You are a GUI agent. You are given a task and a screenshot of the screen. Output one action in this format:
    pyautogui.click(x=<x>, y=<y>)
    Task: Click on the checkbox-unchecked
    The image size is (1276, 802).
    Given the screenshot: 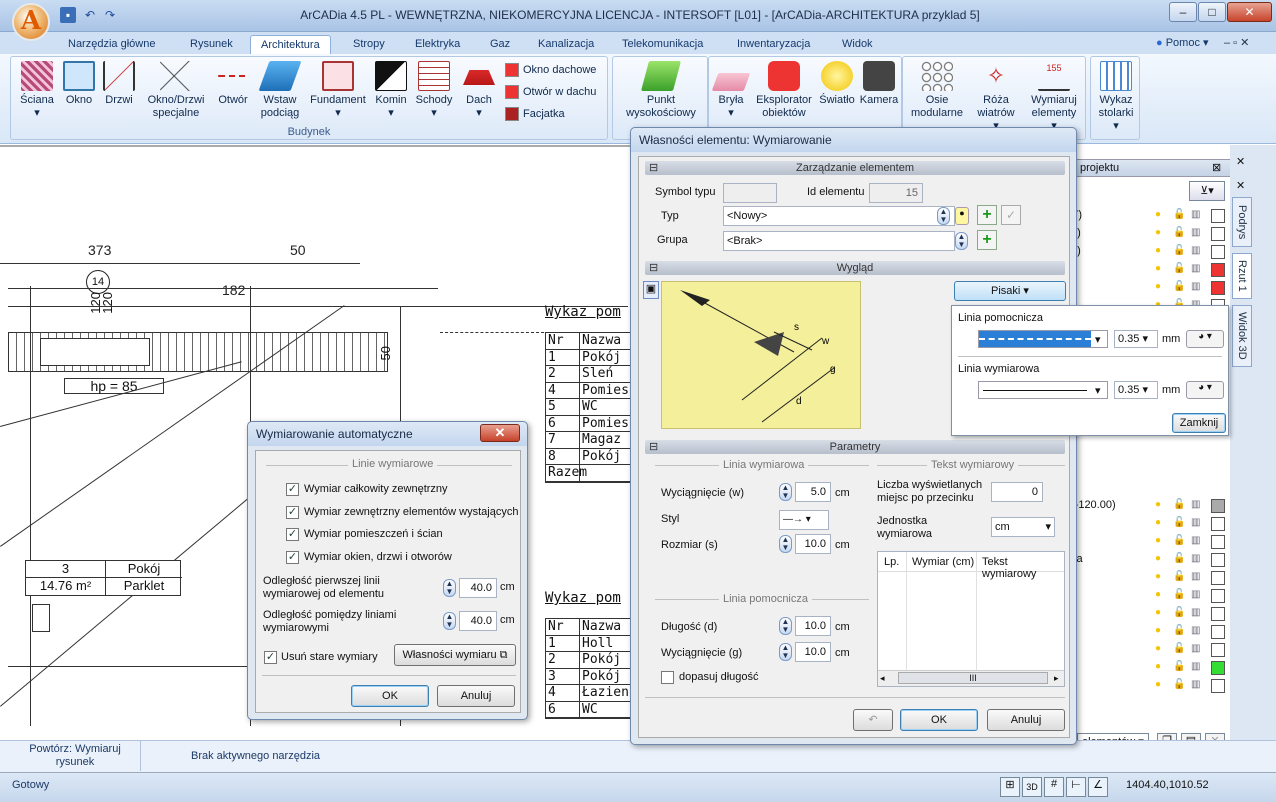 What is the action you would take?
    pyautogui.click(x=667, y=677)
    